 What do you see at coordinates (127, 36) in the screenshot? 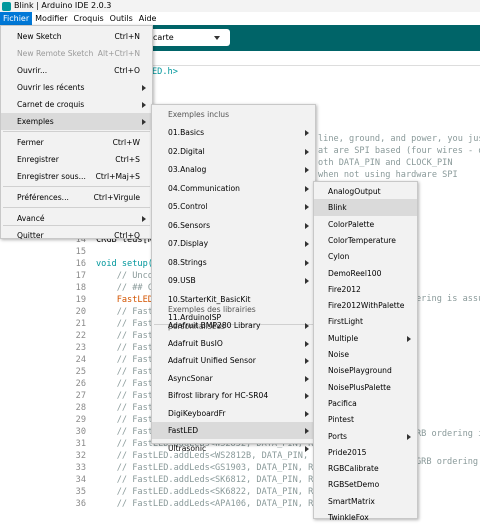
I see `menu-item-shortcut: Ctrl+N` at bounding box center [127, 36].